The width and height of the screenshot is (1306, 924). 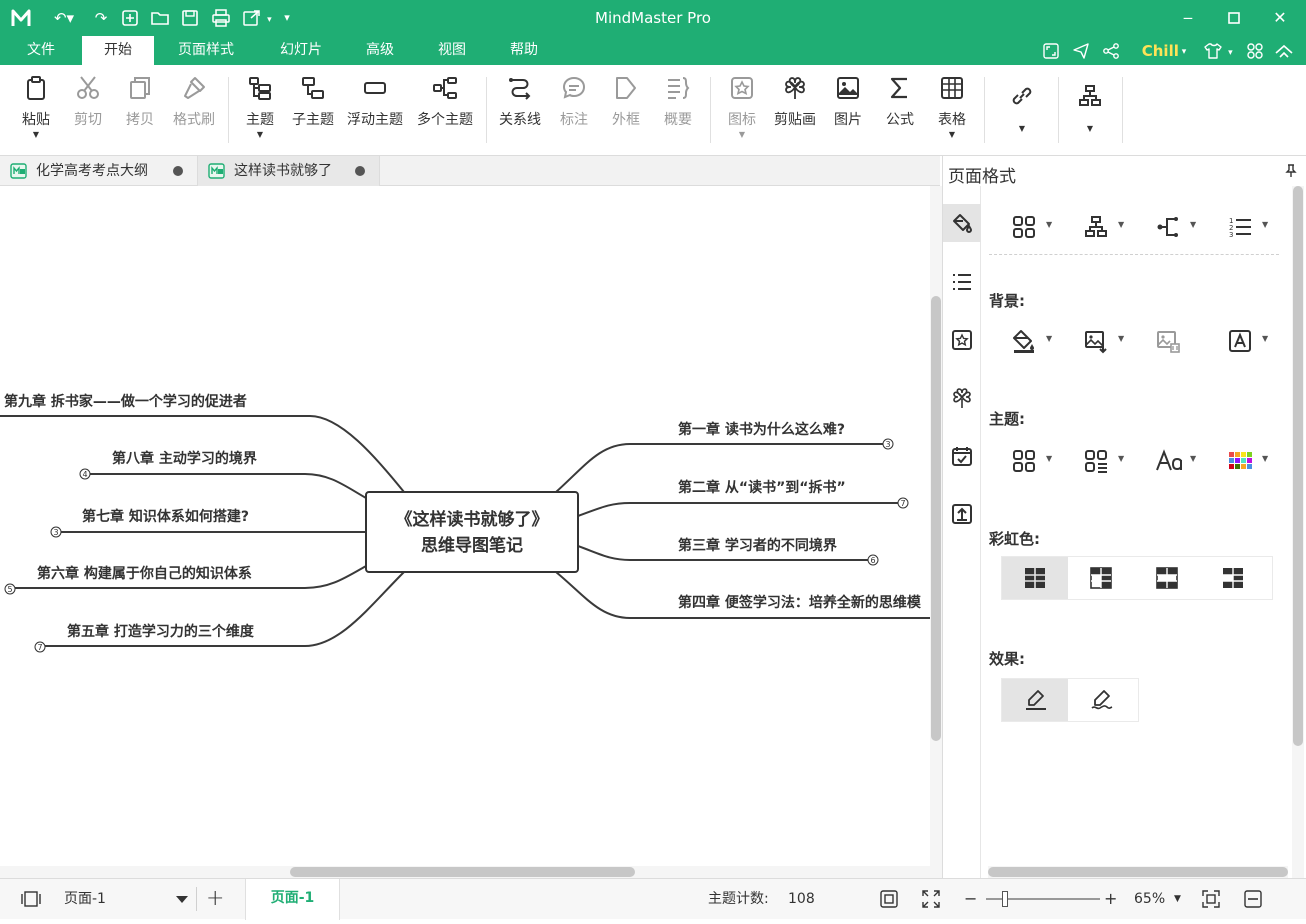 What do you see at coordinates (758, 545) in the screenshot?
I see `topic-right-3: 第三章 学习者的不同境界` at bounding box center [758, 545].